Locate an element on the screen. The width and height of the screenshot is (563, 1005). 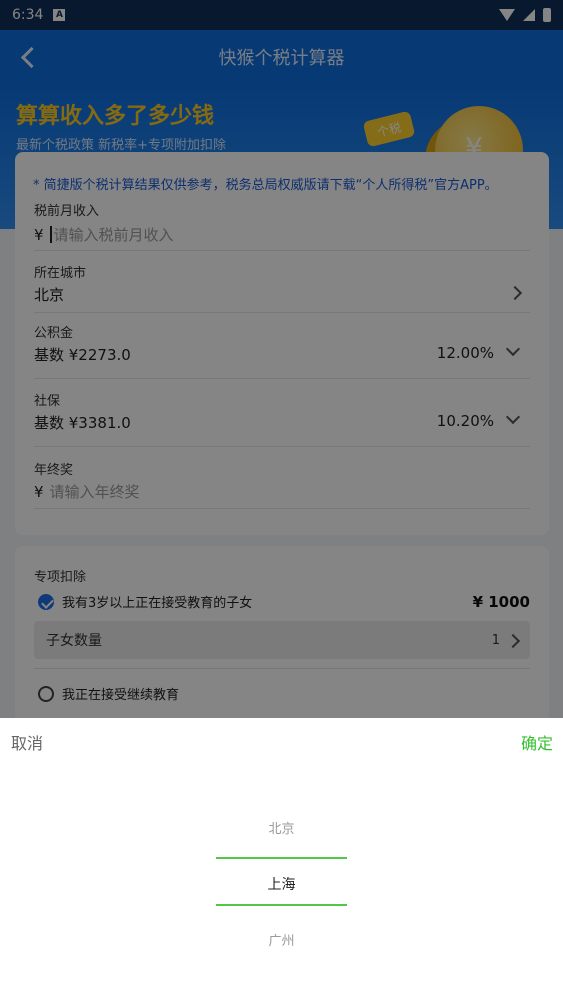
picker-option: 北京 is located at coordinates (281, 827).